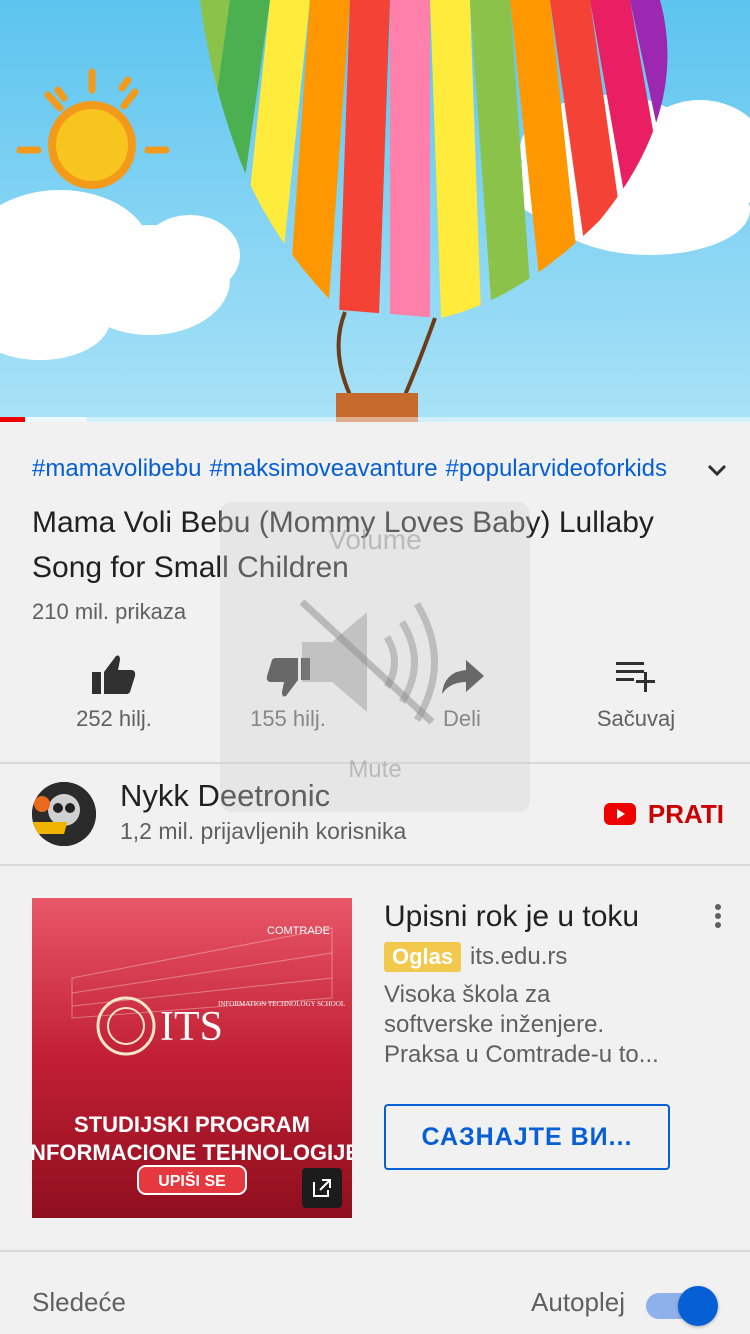  I want to click on autoplay-toggle, so click(682, 1306).